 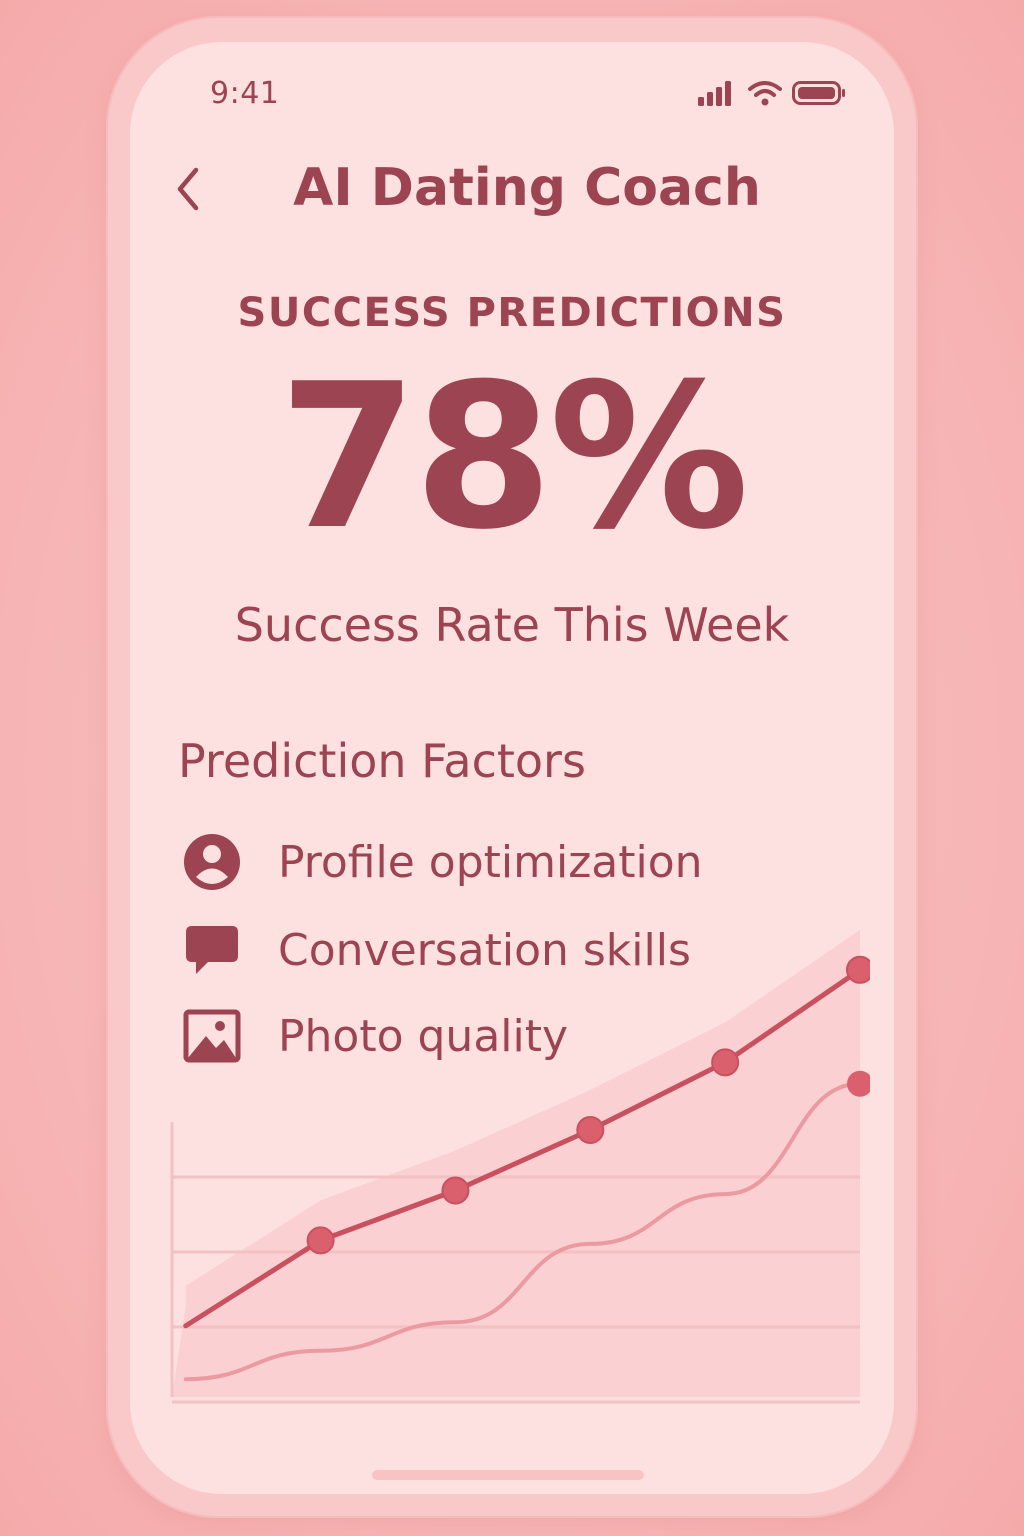 I want to click on factors-title: Prediction Factors, so click(x=382, y=761).